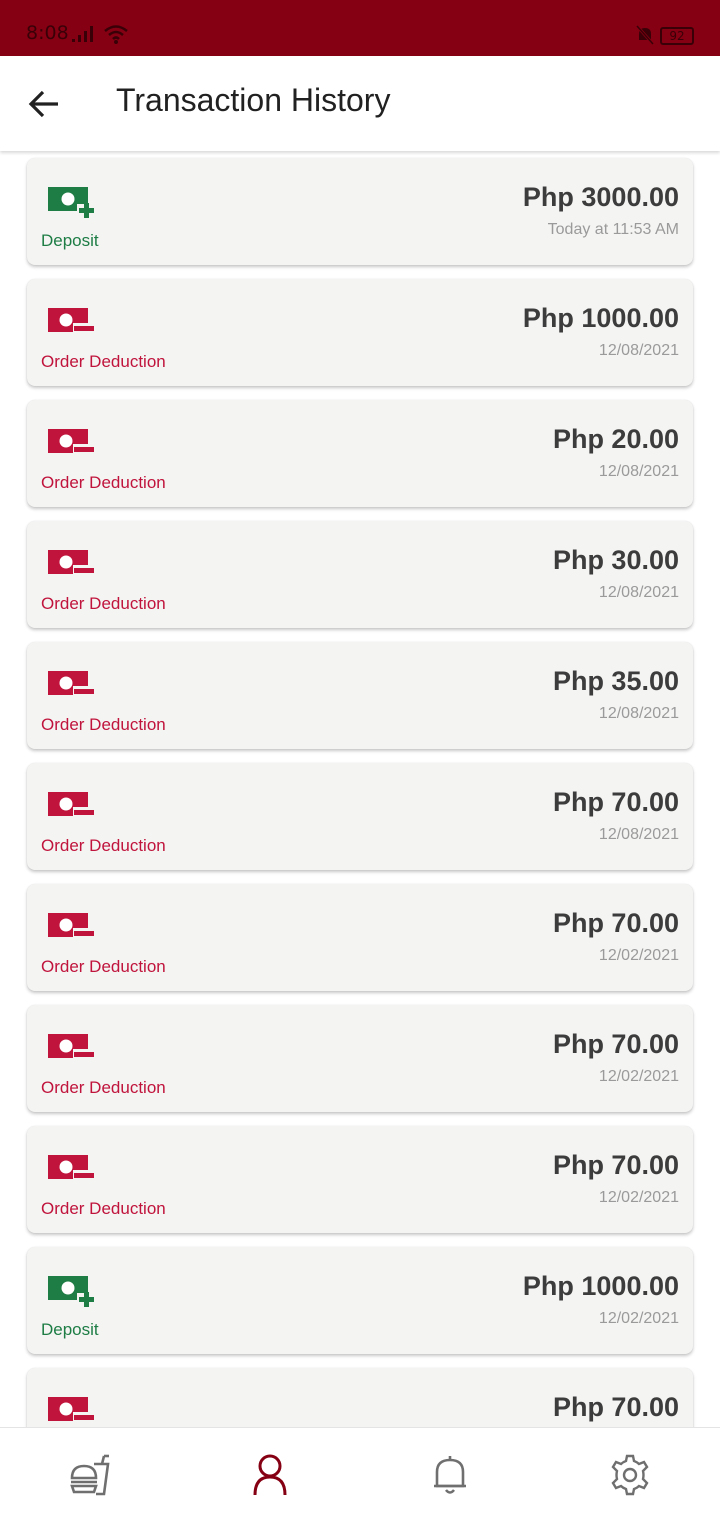 The width and height of the screenshot is (720, 1521). What do you see at coordinates (615, 560) in the screenshot?
I see `transaction-amount: Php 30.00` at bounding box center [615, 560].